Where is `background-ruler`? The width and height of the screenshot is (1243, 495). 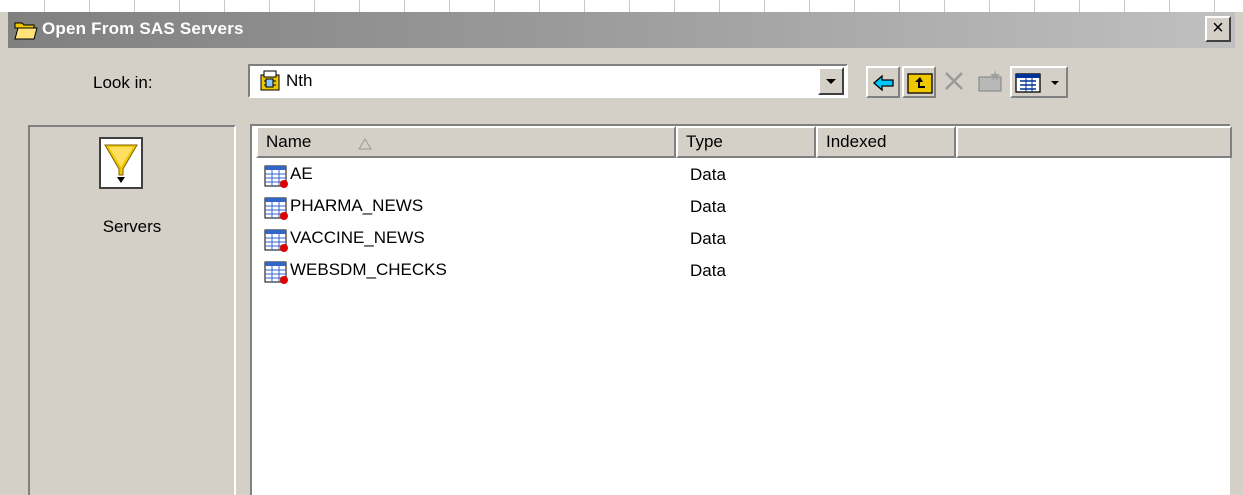 background-ruler is located at coordinates (621, 6).